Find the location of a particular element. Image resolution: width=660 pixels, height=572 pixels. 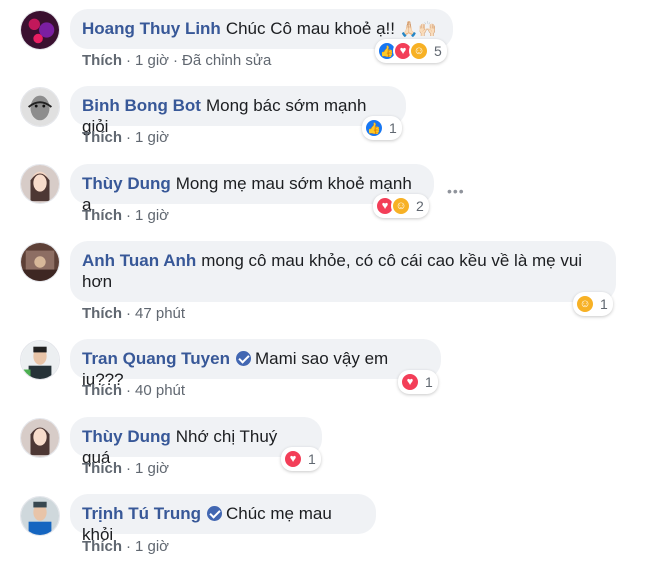

comment-author: Anh Tuan Anh is located at coordinates (139, 260).